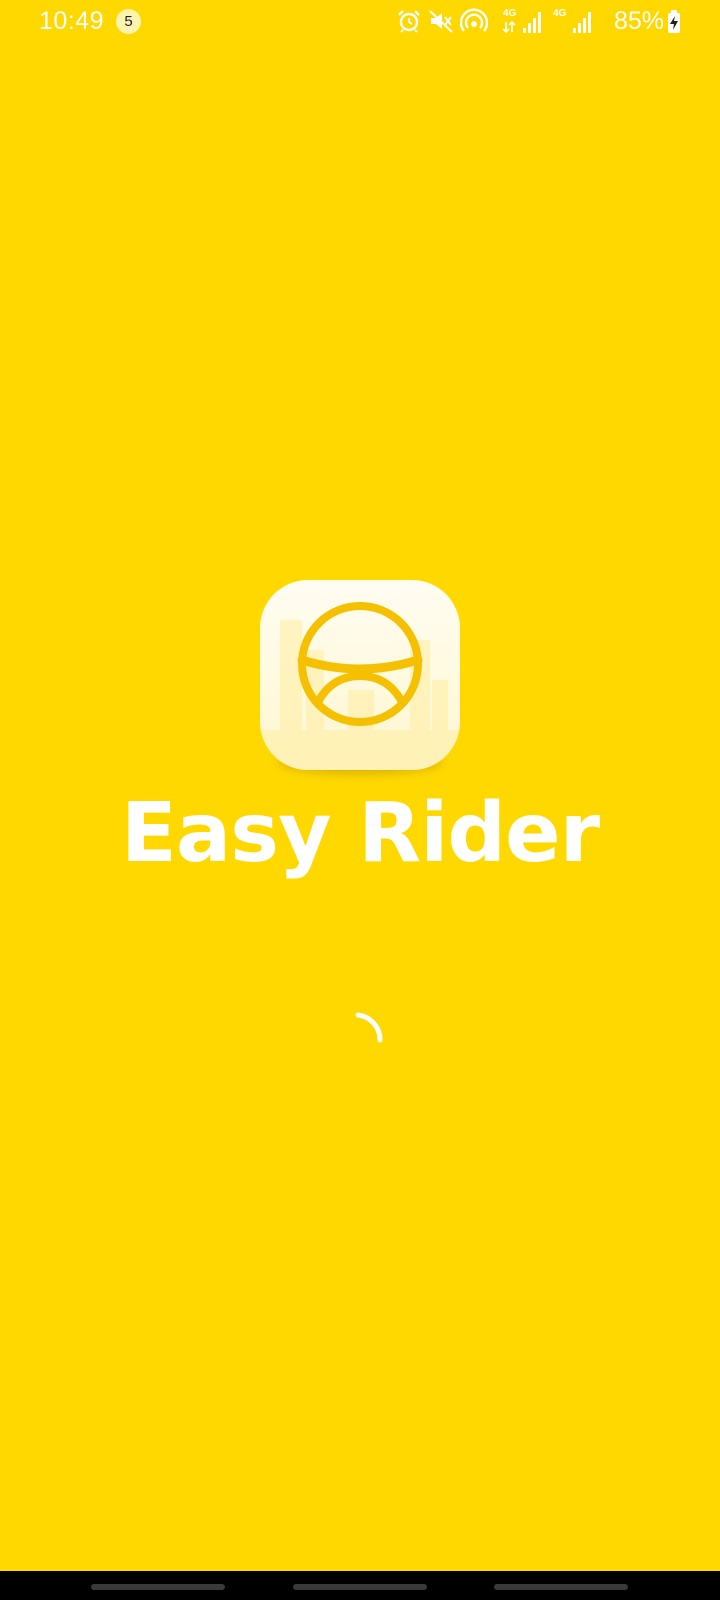  Describe the element at coordinates (474, 20) in the screenshot. I see `hotspot-icon` at that location.